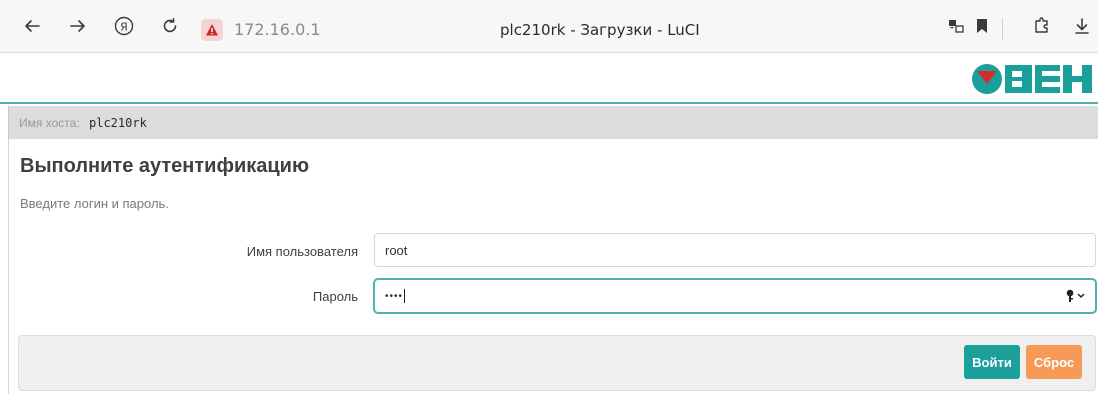 The height and width of the screenshot is (394, 1098). What do you see at coordinates (396, 250) in the screenshot?
I see `username-value: root` at bounding box center [396, 250].